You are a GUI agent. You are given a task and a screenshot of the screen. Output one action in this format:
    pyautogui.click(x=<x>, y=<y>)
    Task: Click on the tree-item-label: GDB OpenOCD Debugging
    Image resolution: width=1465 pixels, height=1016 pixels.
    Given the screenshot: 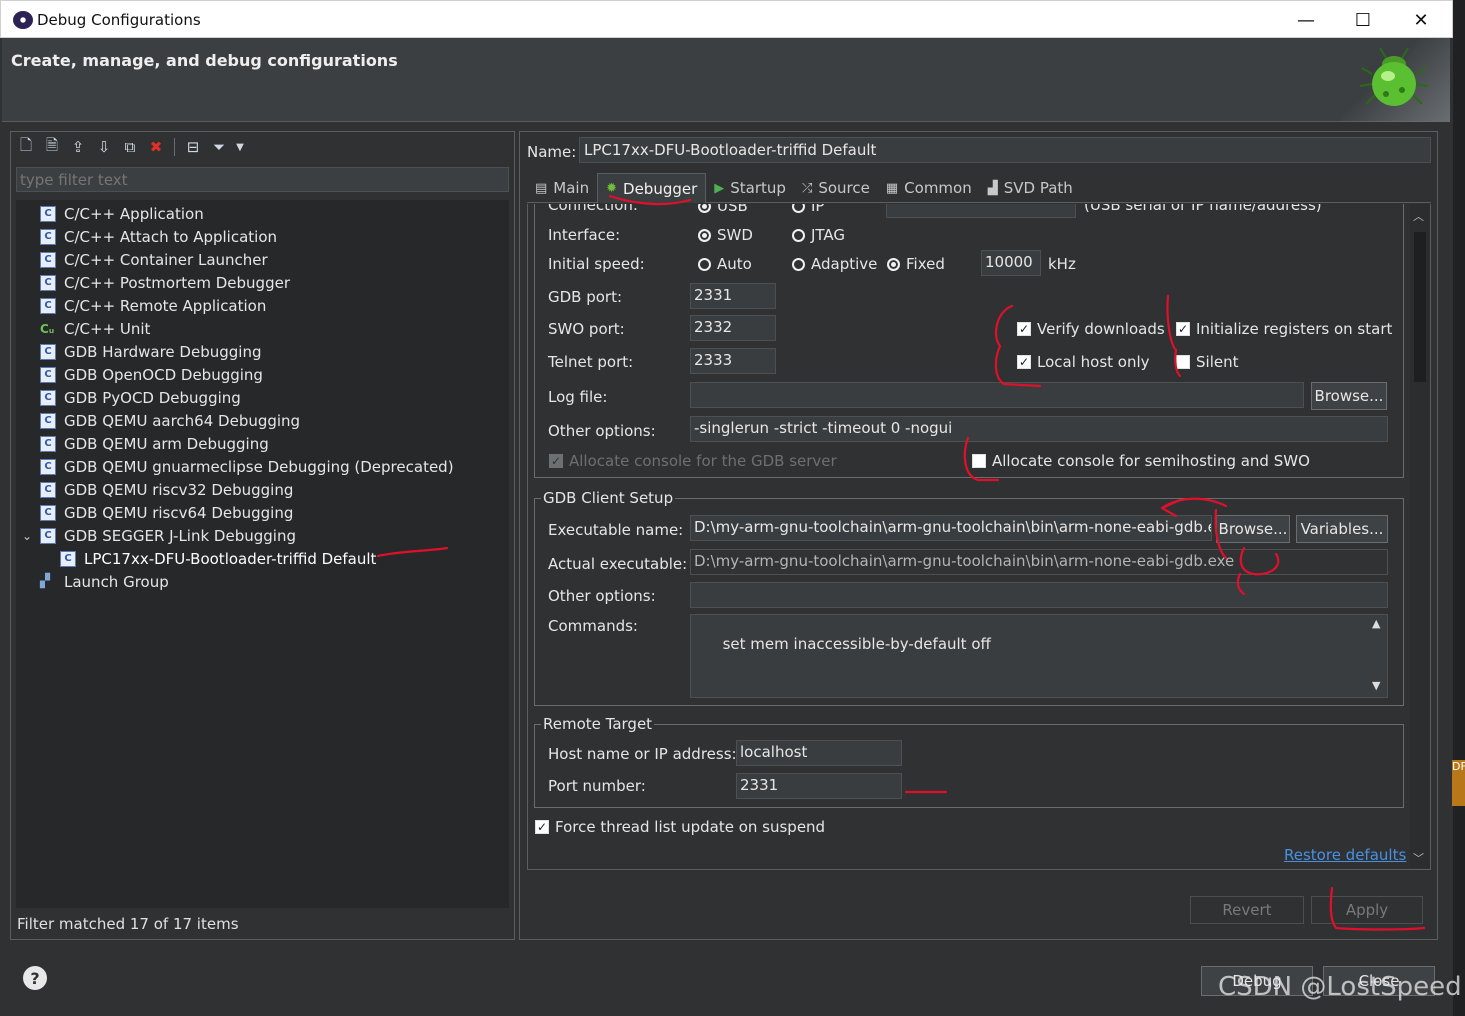 What is the action you would take?
    pyautogui.click(x=163, y=374)
    